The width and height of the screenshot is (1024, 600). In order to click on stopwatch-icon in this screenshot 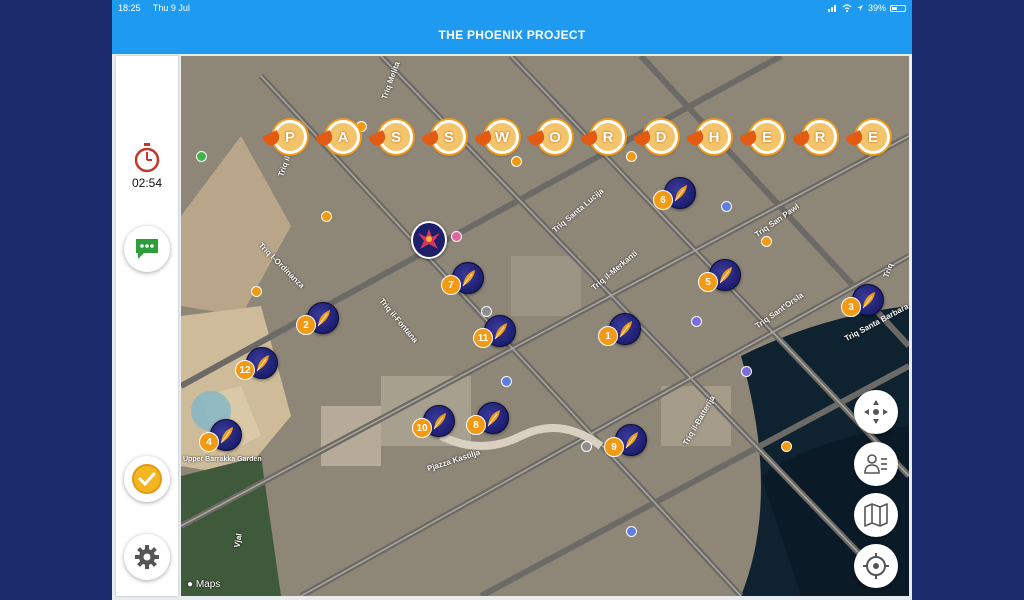, I will do `click(147, 158)`.